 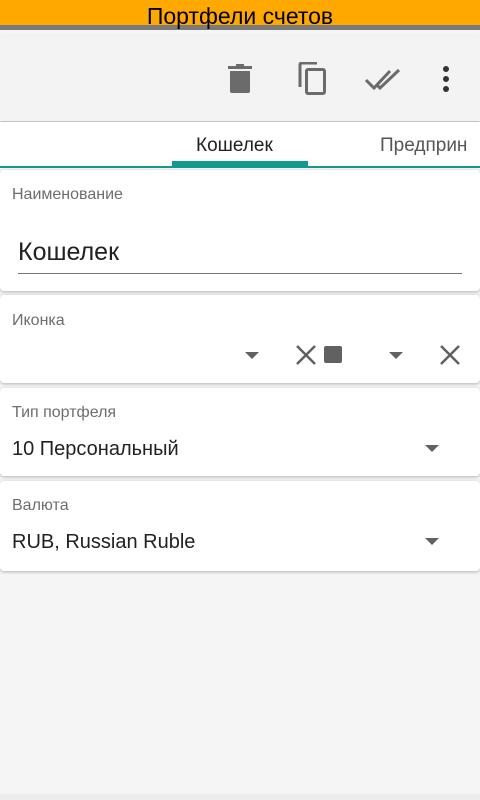 I want to click on currency-dropdown-arrow-icon, so click(x=432, y=541).